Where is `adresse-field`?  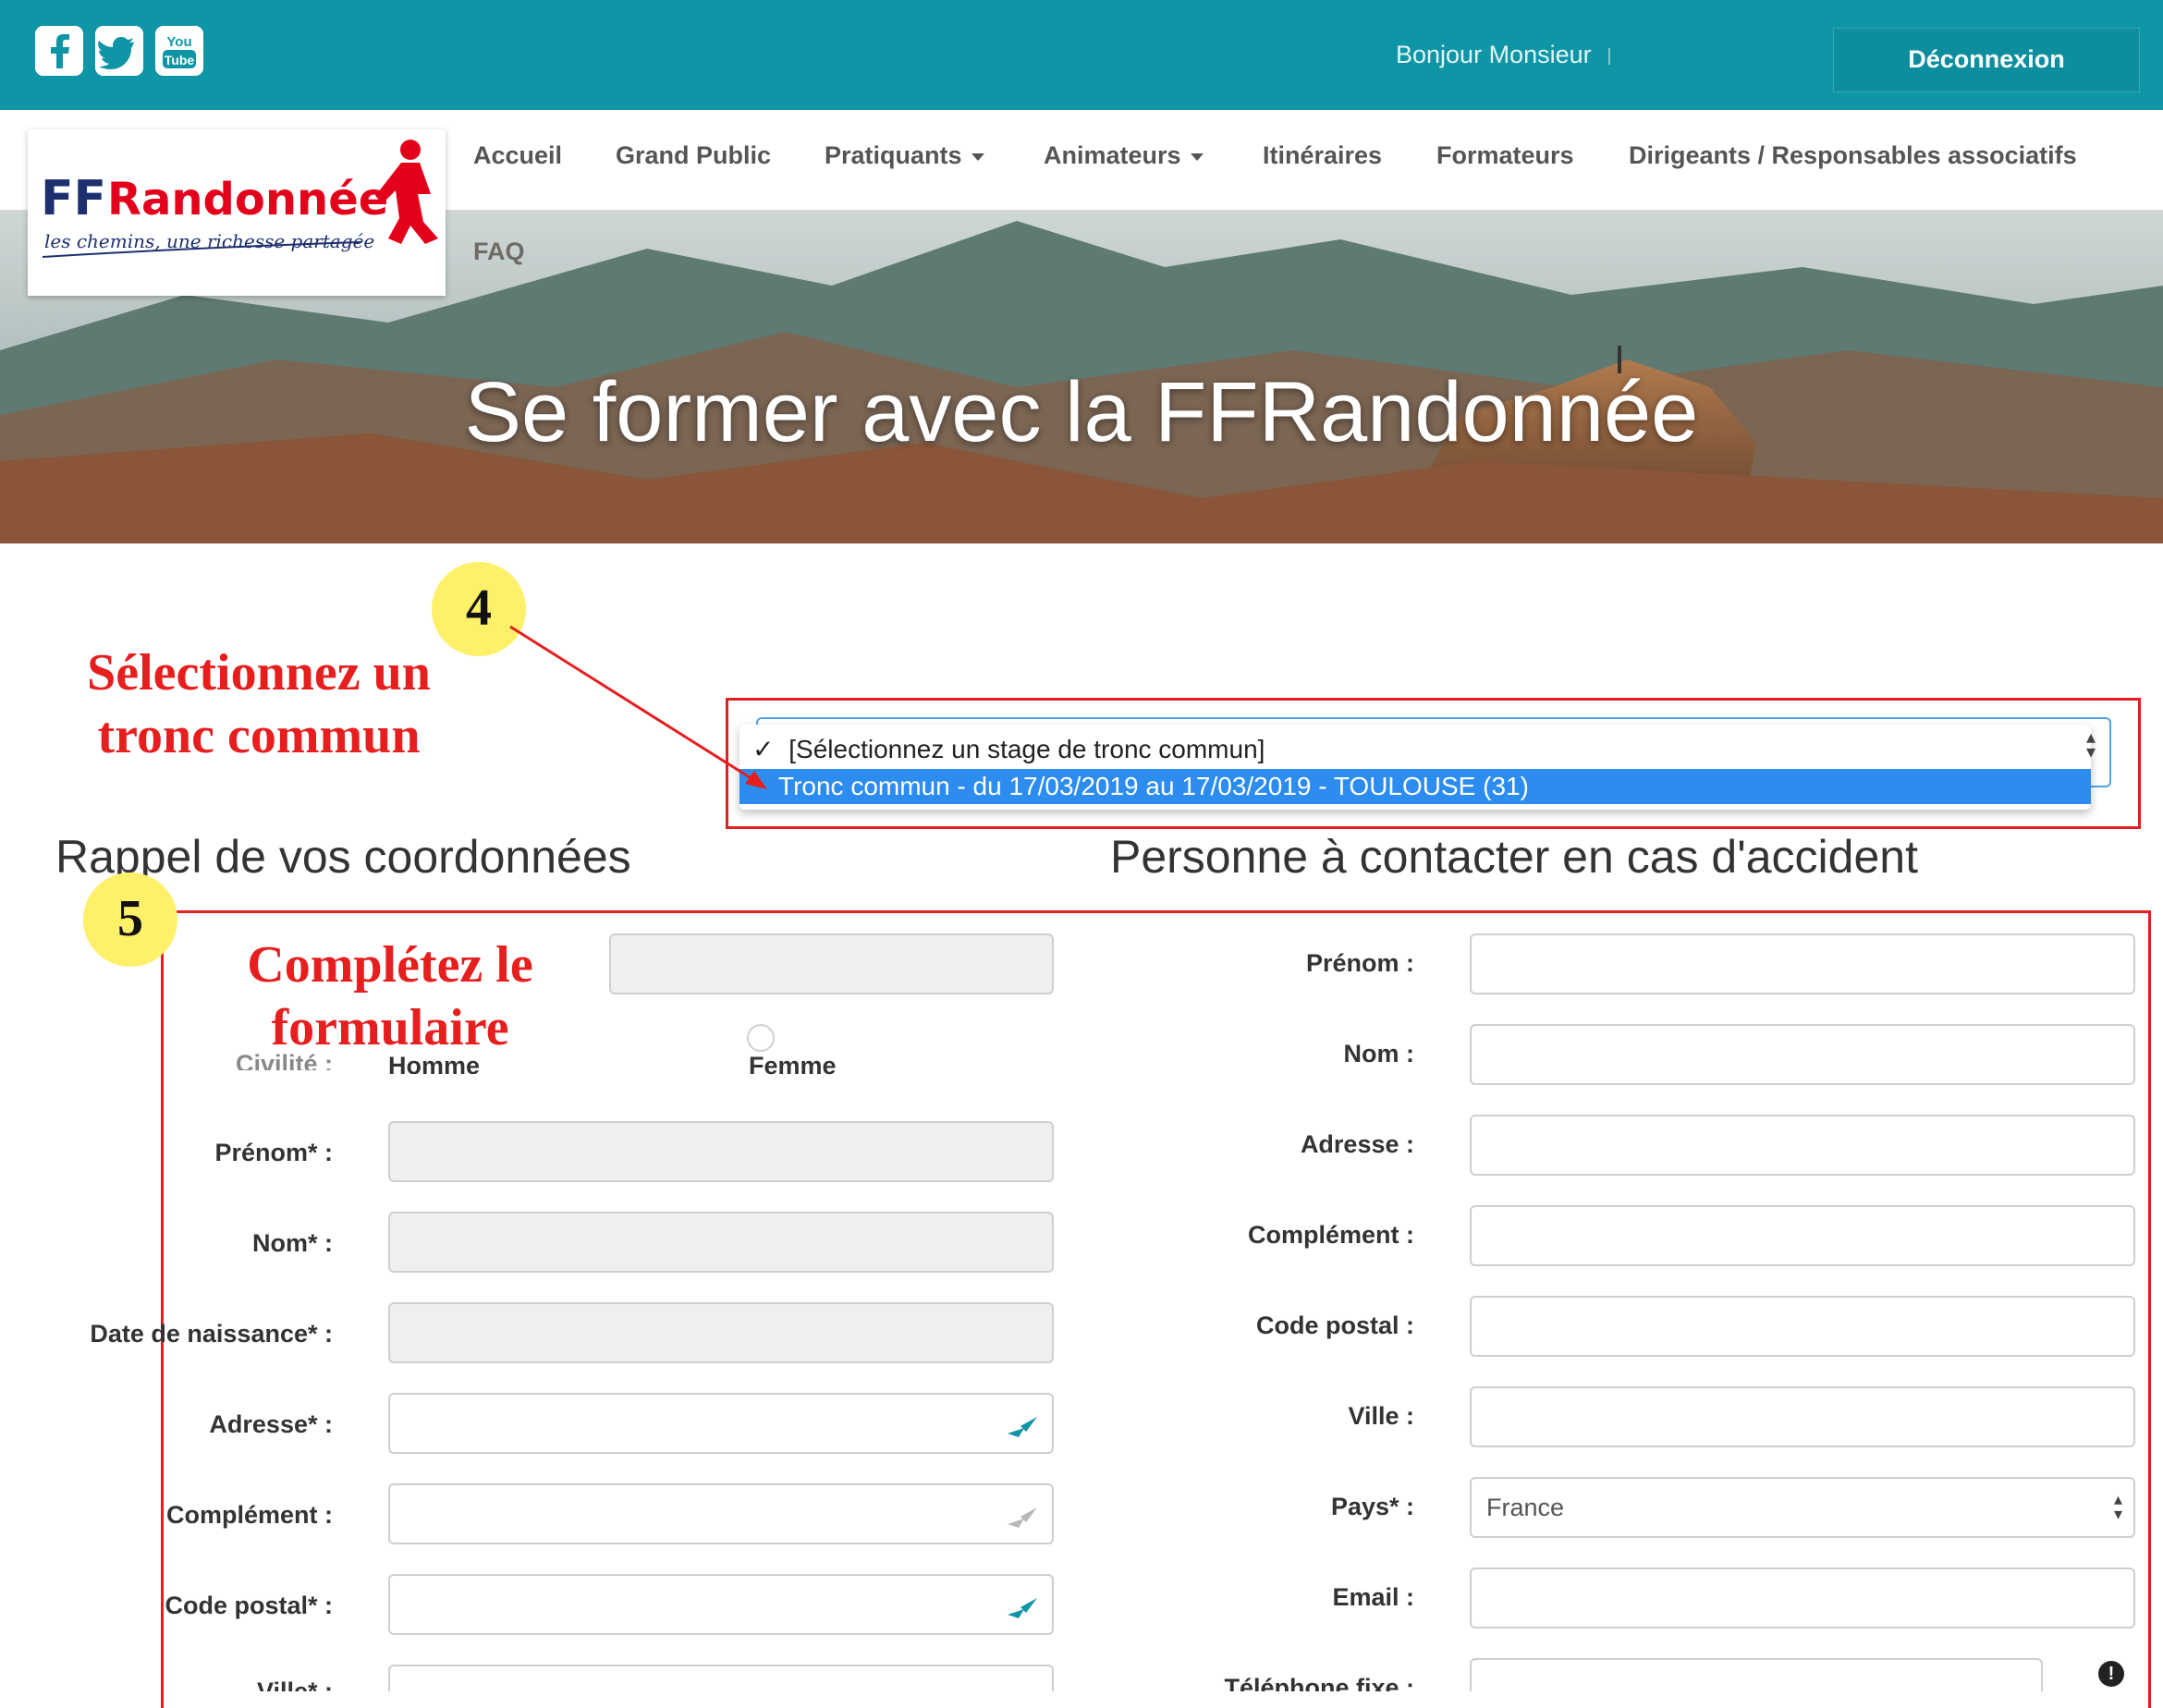 adresse-field is located at coordinates (721, 1423).